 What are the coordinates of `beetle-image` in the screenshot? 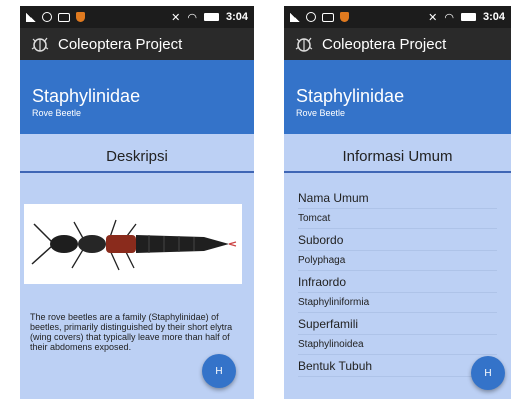 It's located at (133, 244).